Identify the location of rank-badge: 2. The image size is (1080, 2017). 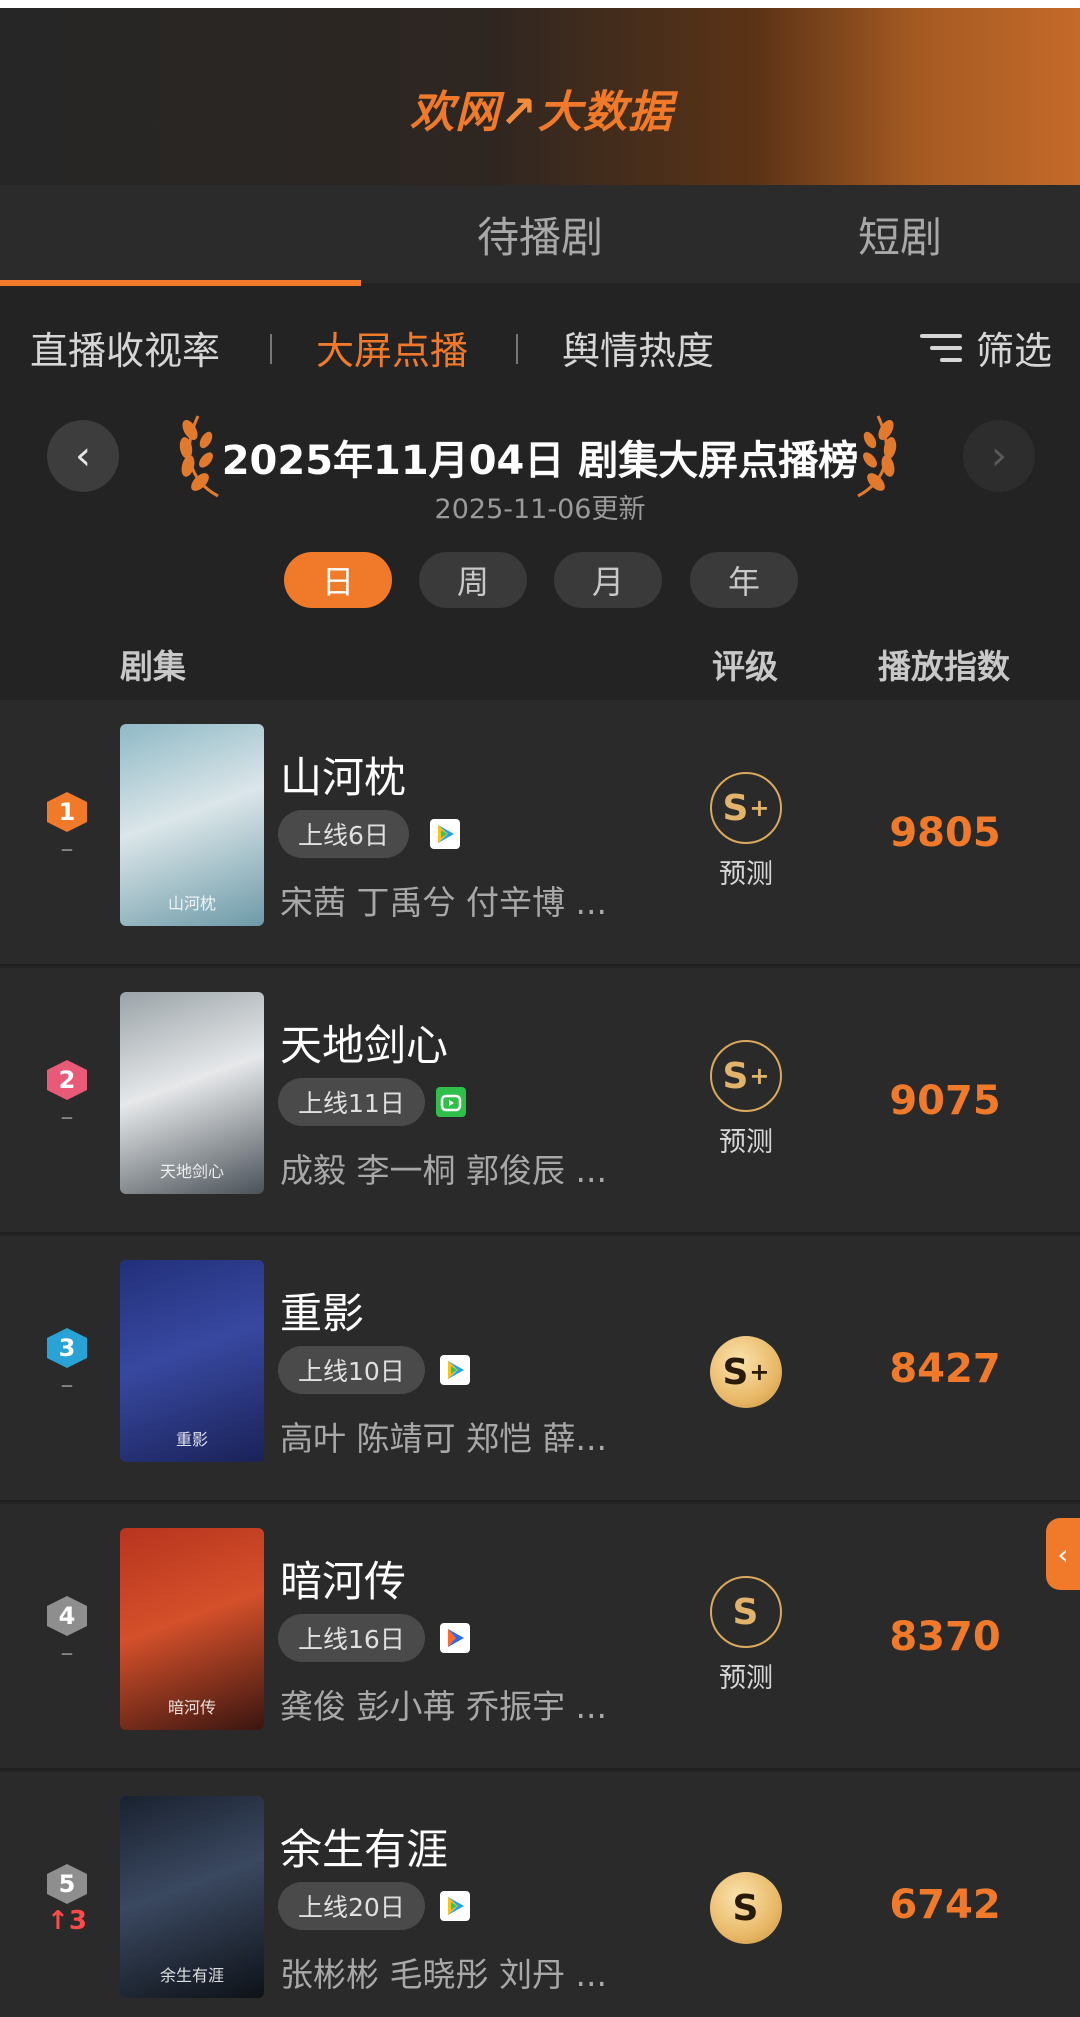
(67, 1080).